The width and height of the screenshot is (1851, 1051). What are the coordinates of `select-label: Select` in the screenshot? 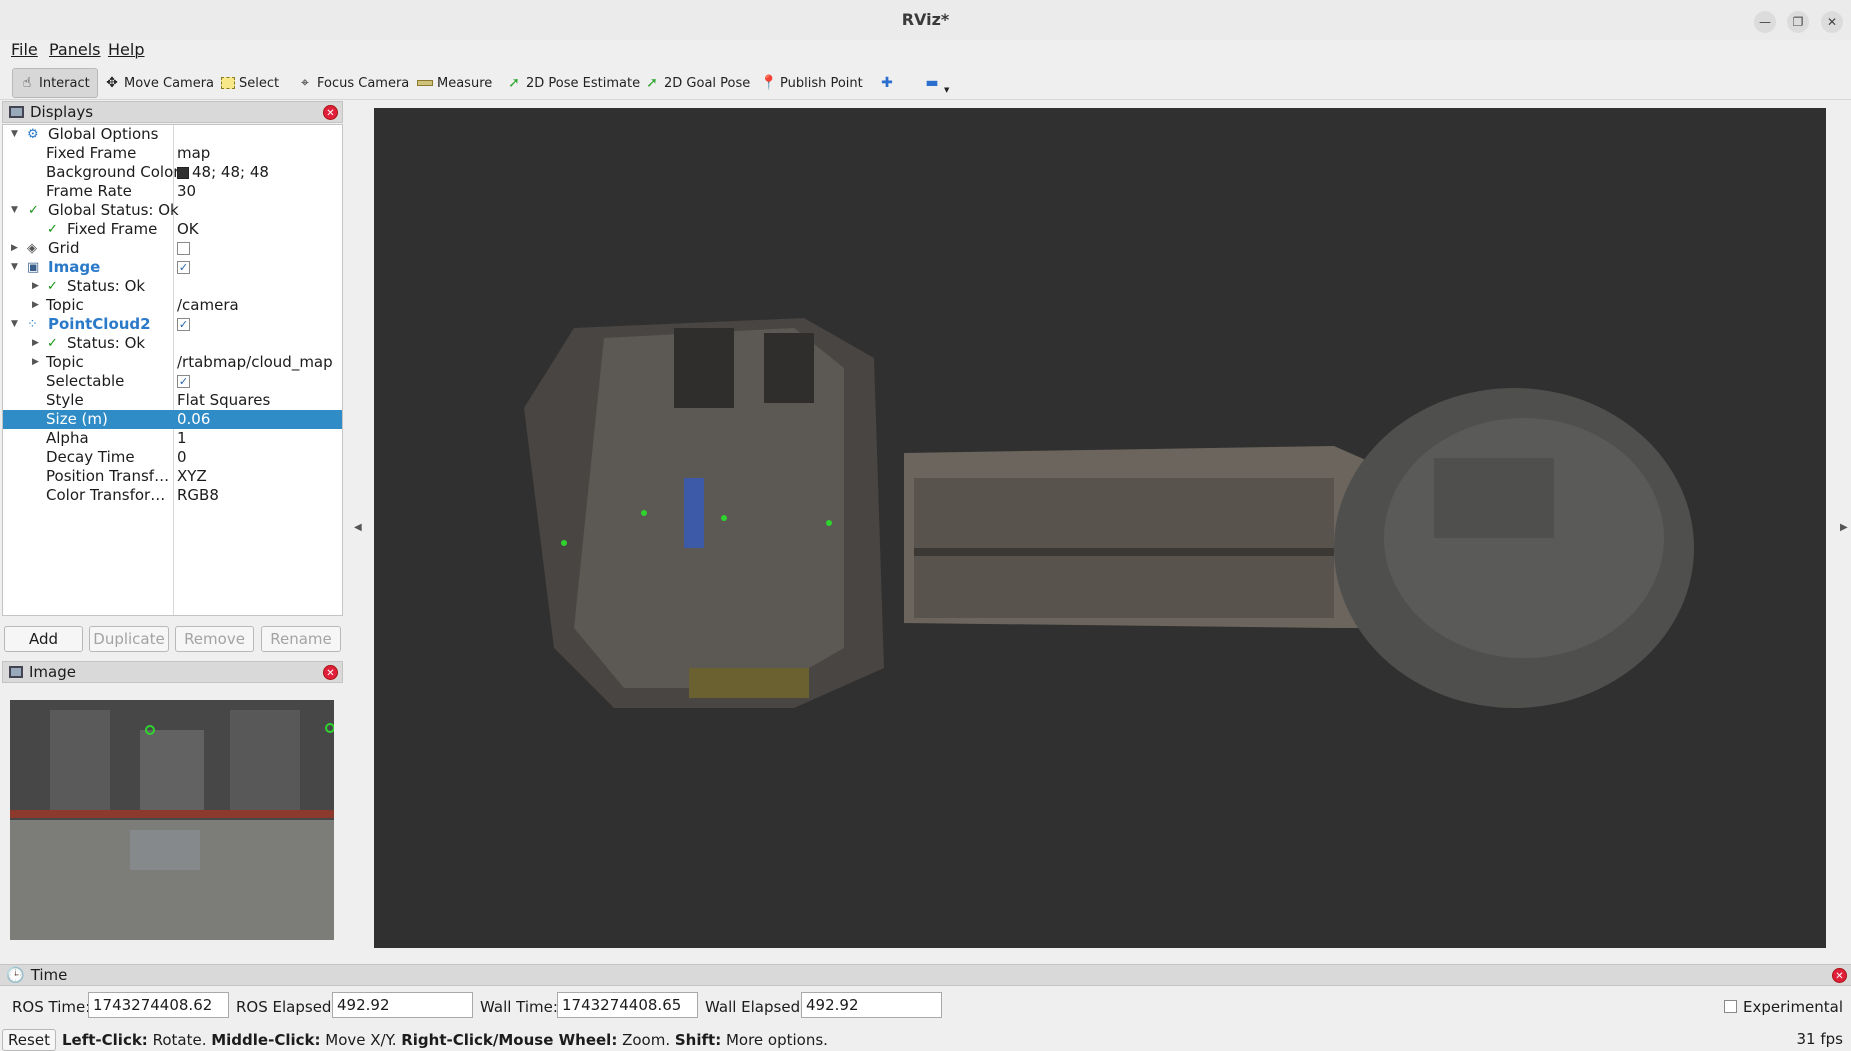 It's located at (259, 83).